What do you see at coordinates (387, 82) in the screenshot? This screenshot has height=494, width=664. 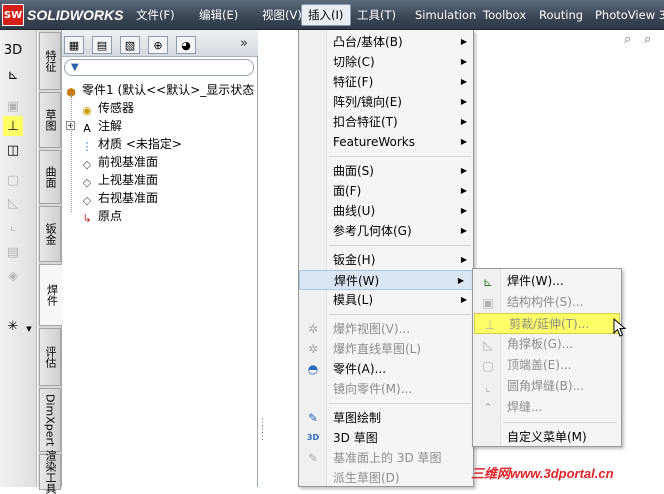 I see `insert-menu-item: 特征(F) ▶` at bounding box center [387, 82].